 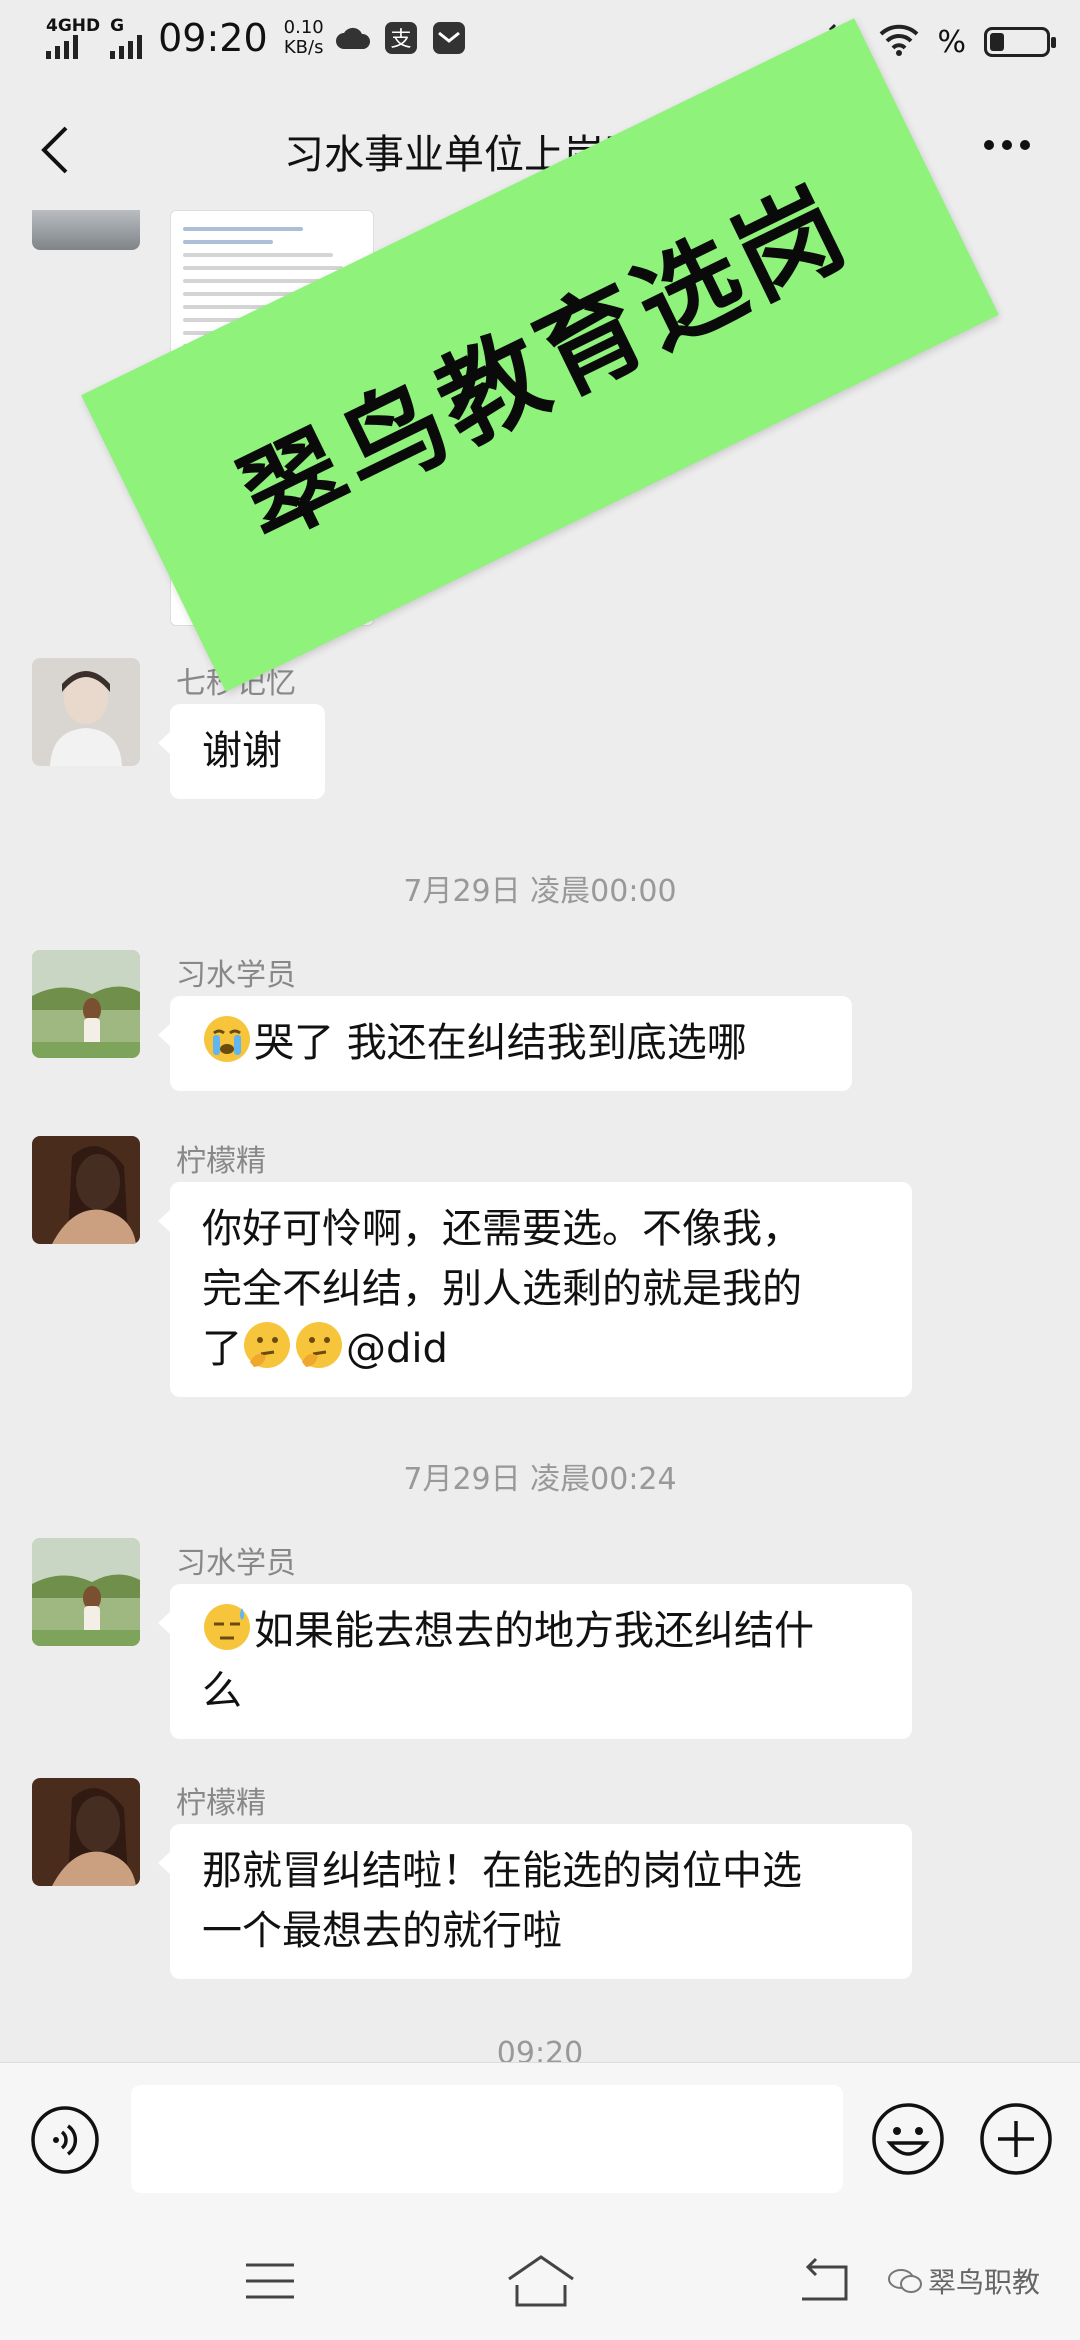 I want to click on voice-button, so click(x=65, y=2140).